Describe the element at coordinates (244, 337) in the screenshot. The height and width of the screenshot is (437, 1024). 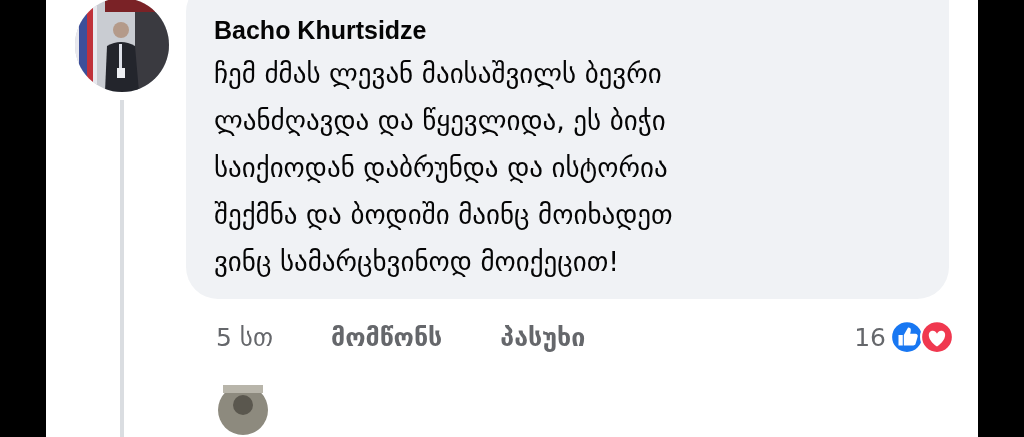
I see `timestamp: 5 სთ` at that location.